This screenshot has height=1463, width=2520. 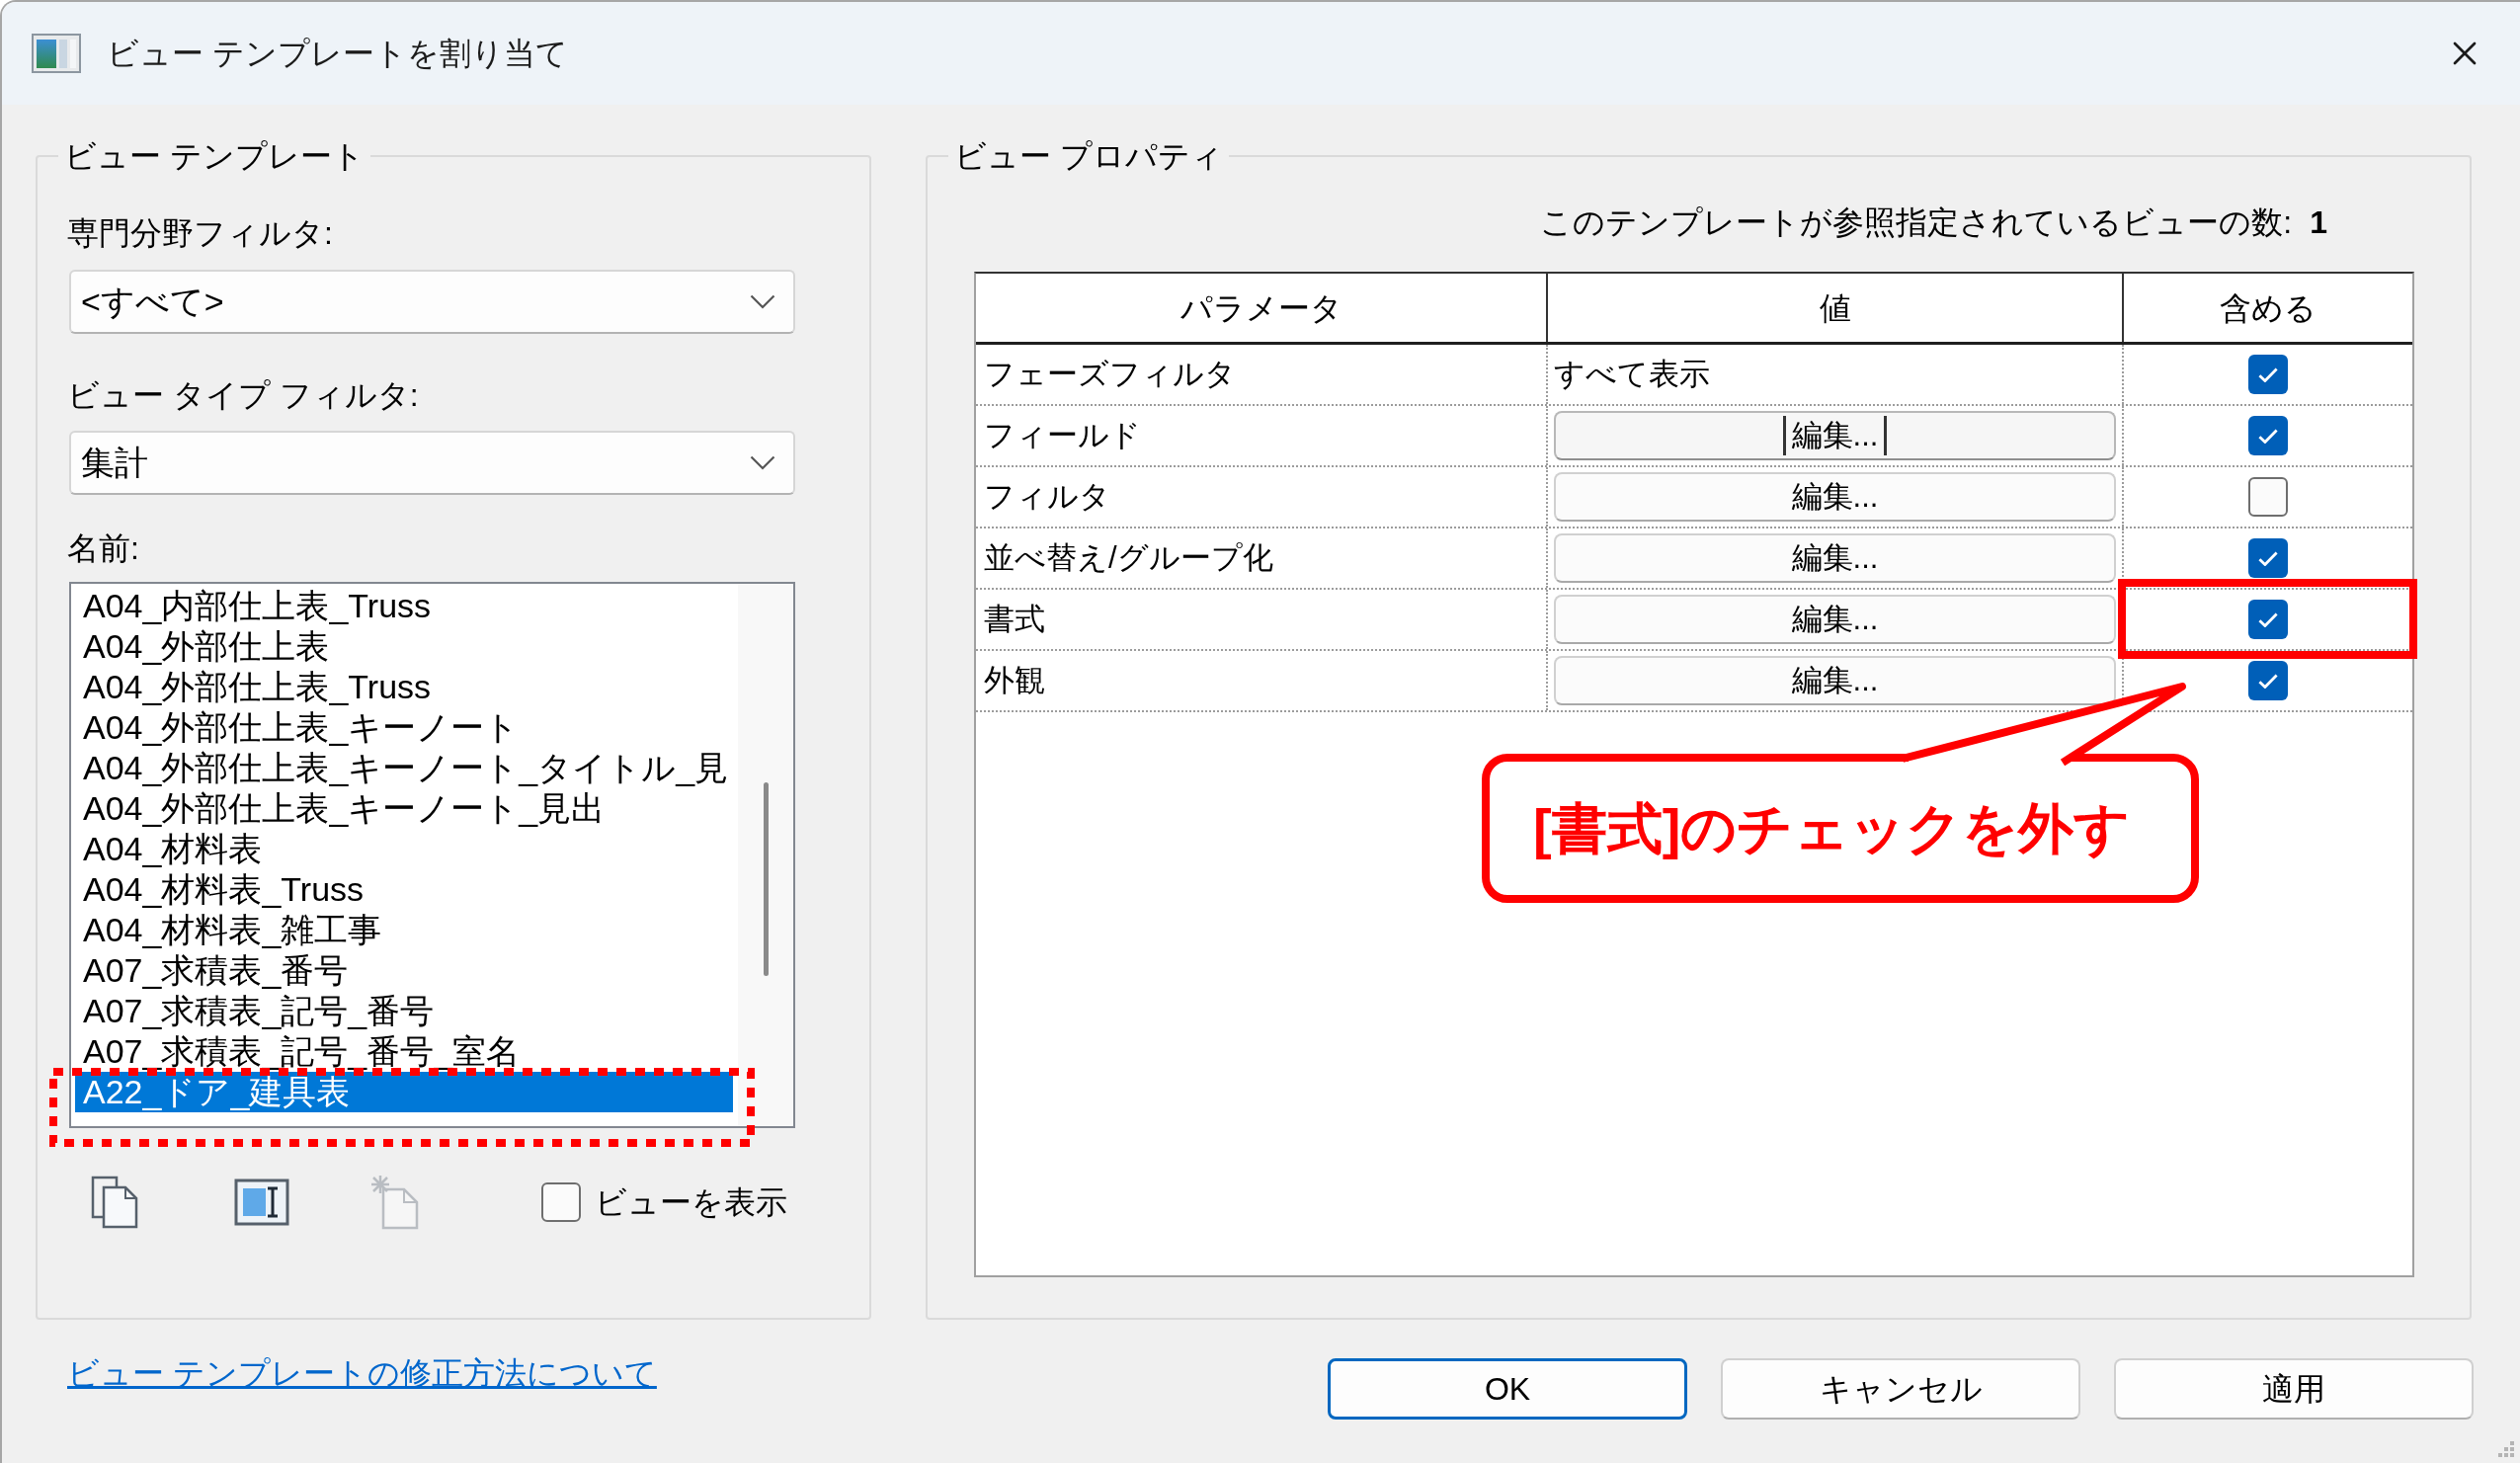 I want to click on scrollbar-thumb, so click(x=766, y=879).